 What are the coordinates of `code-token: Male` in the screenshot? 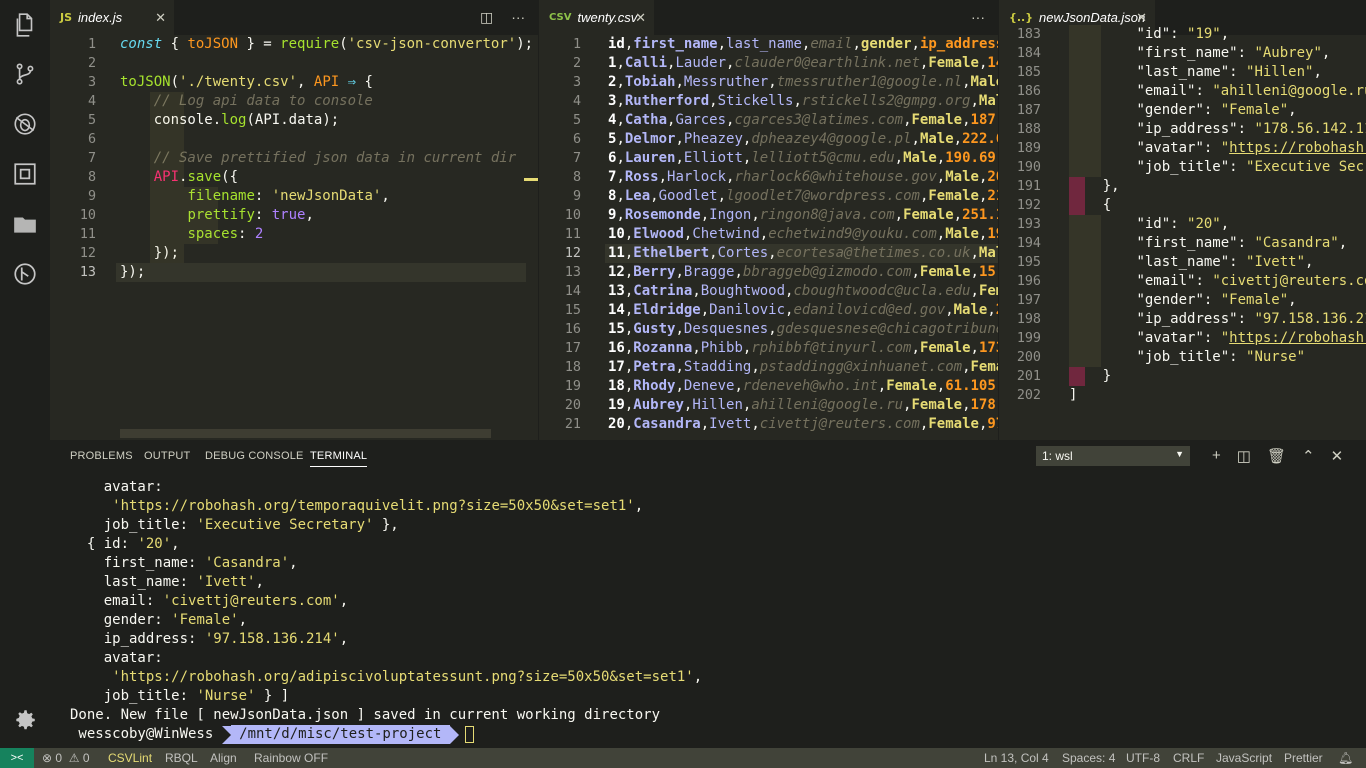 It's located at (970, 310).